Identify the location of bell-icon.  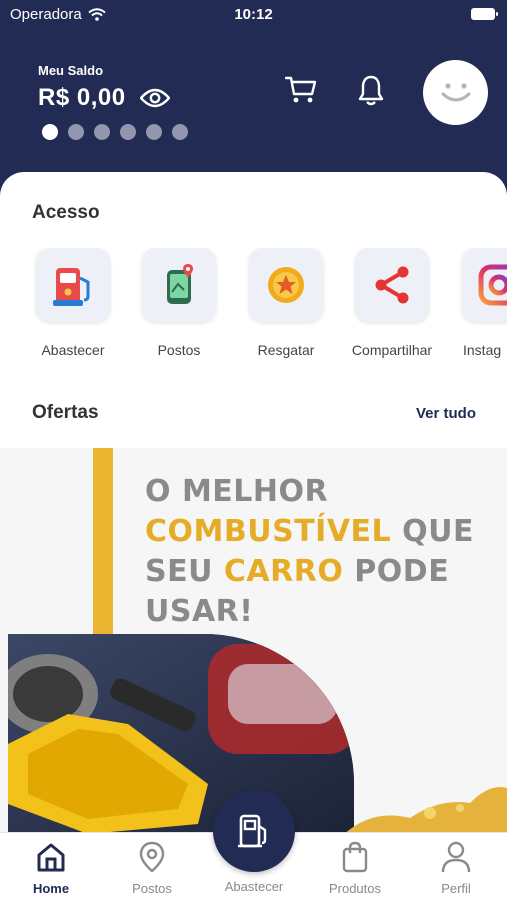
(371, 90).